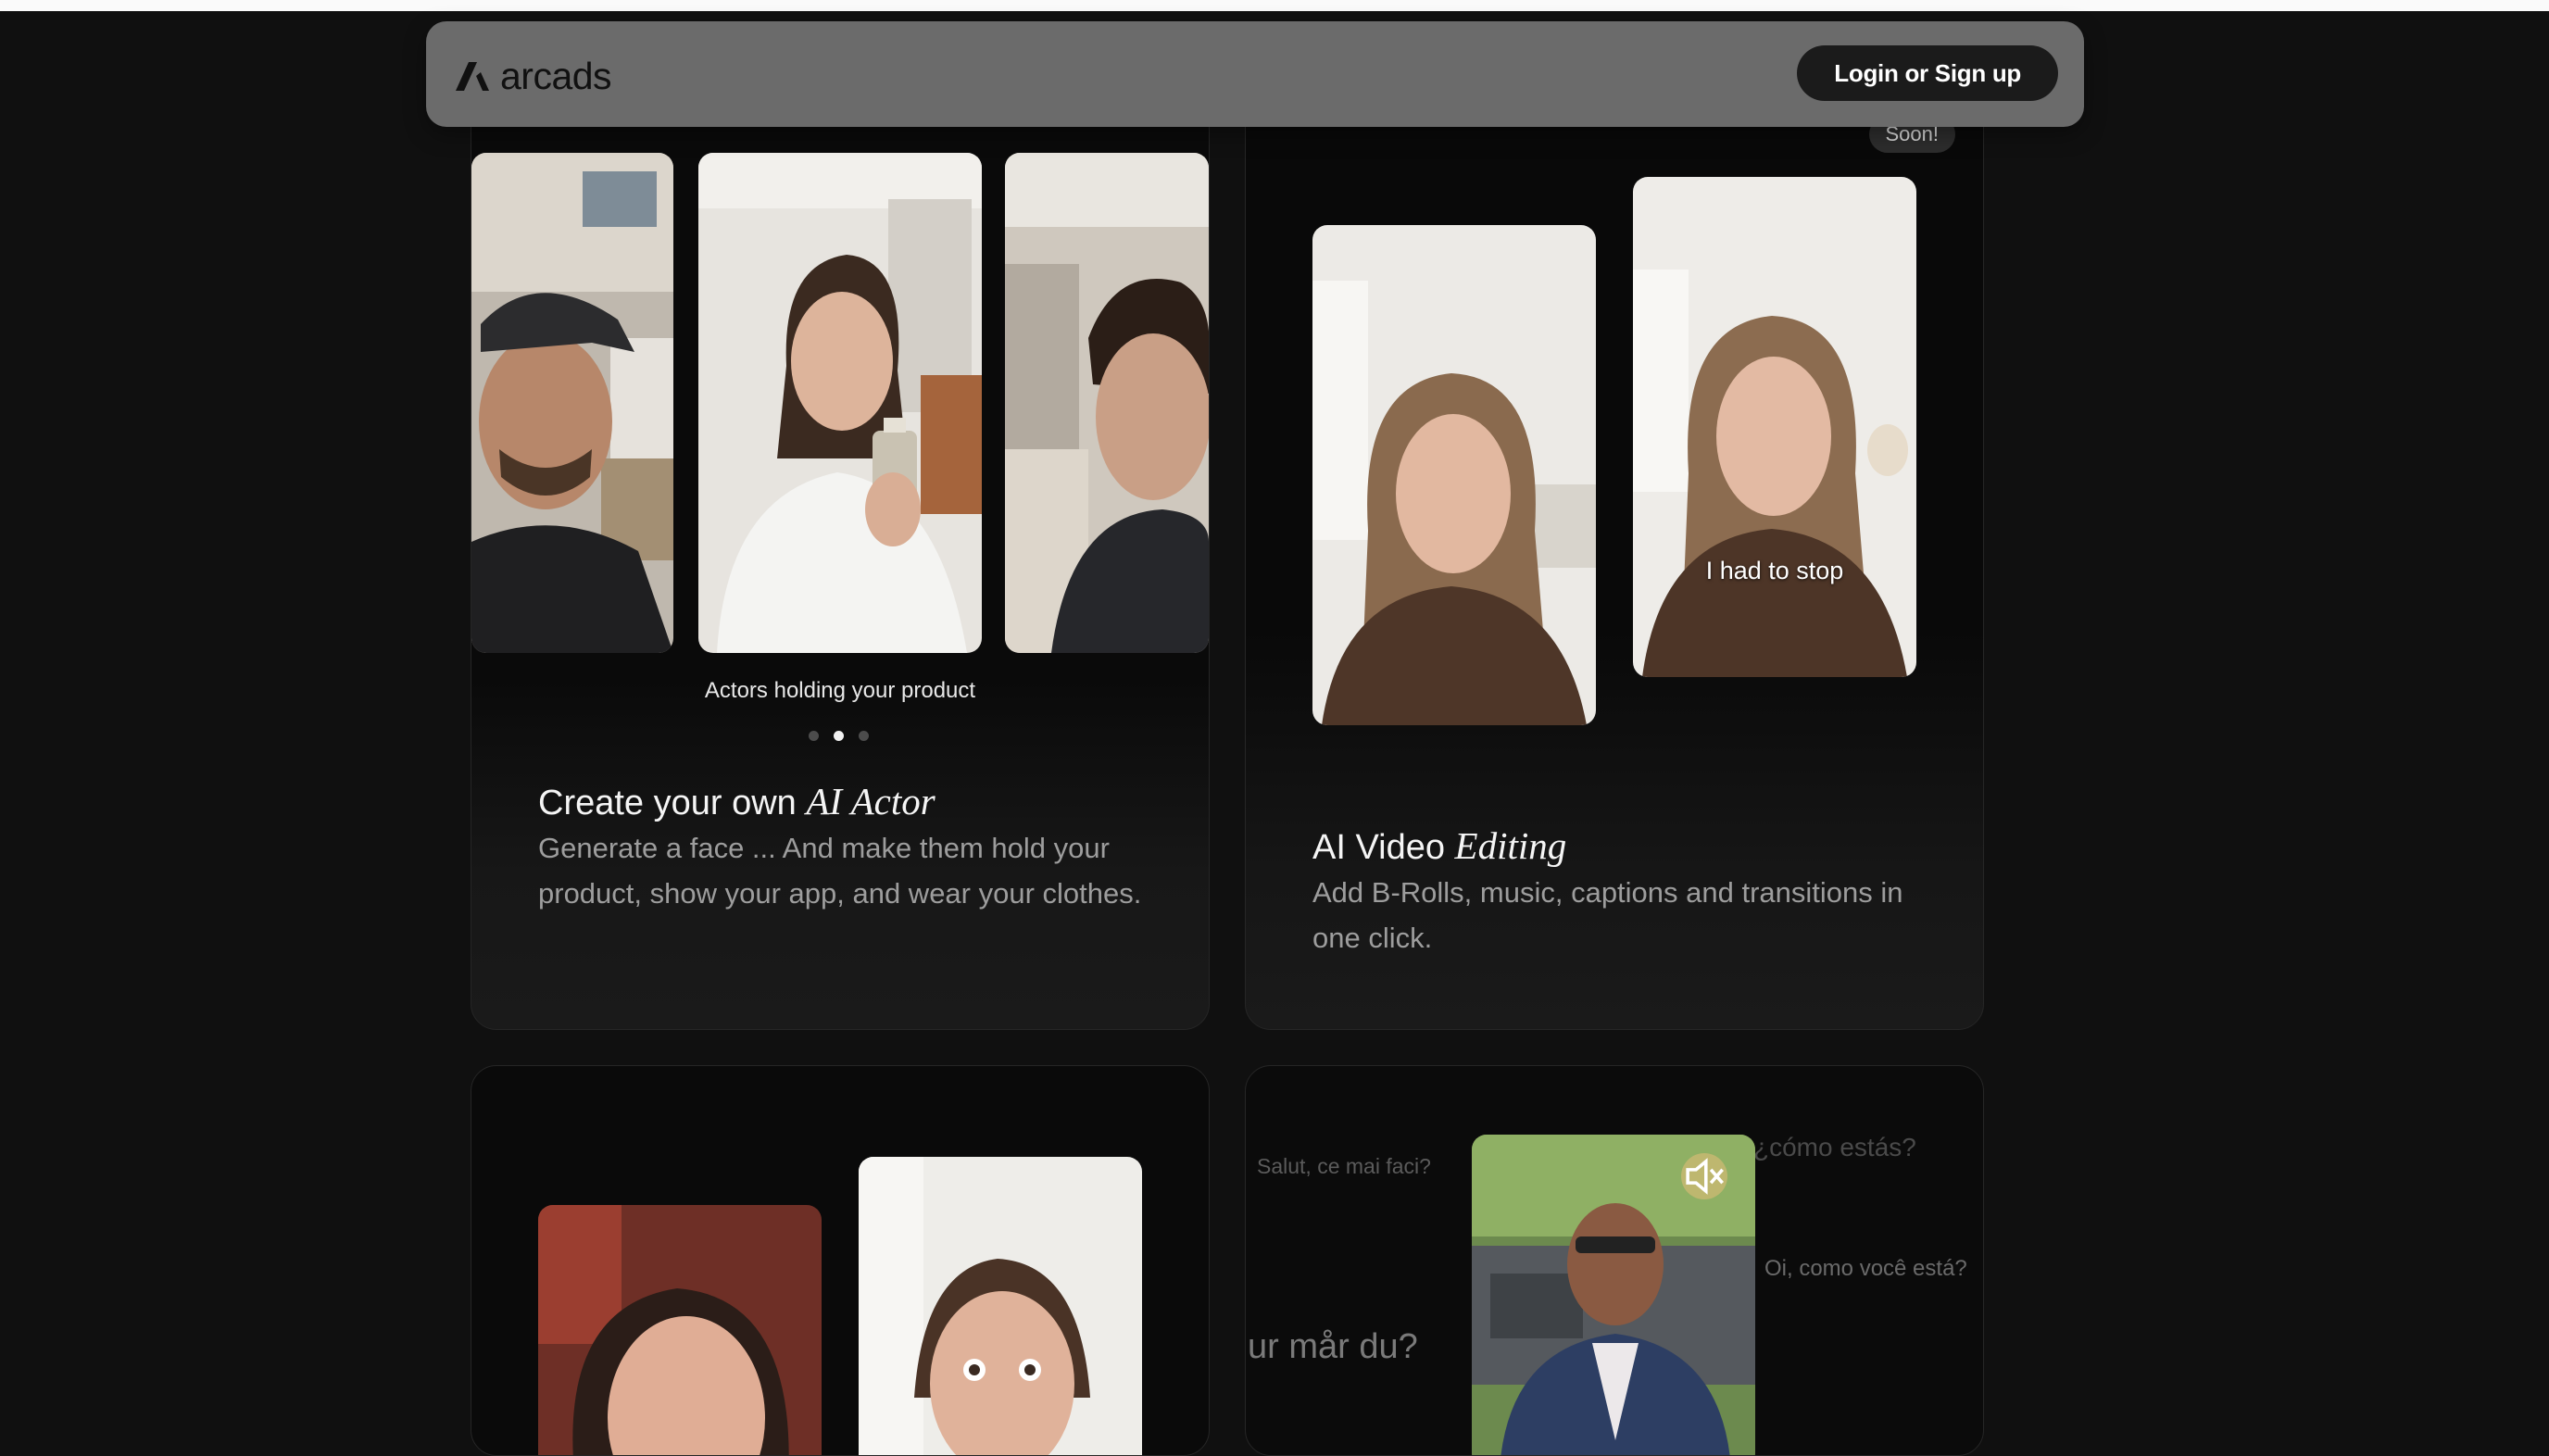  Describe the element at coordinates (1704, 1176) in the screenshot. I see `mute-icon` at that location.